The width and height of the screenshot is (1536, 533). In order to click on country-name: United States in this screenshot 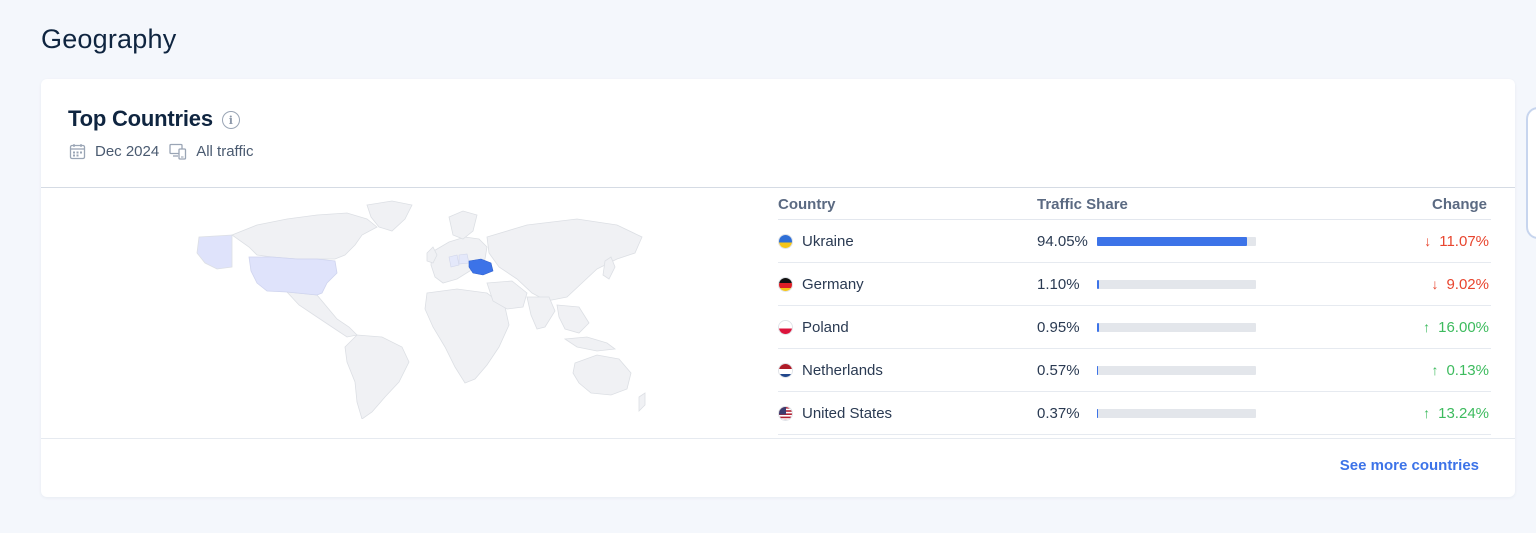, I will do `click(847, 413)`.